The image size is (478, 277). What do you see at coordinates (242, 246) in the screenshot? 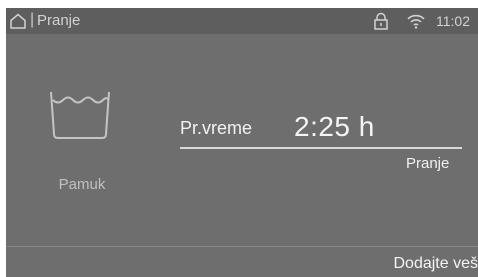
I see `footer-divider` at bounding box center [242, 246].